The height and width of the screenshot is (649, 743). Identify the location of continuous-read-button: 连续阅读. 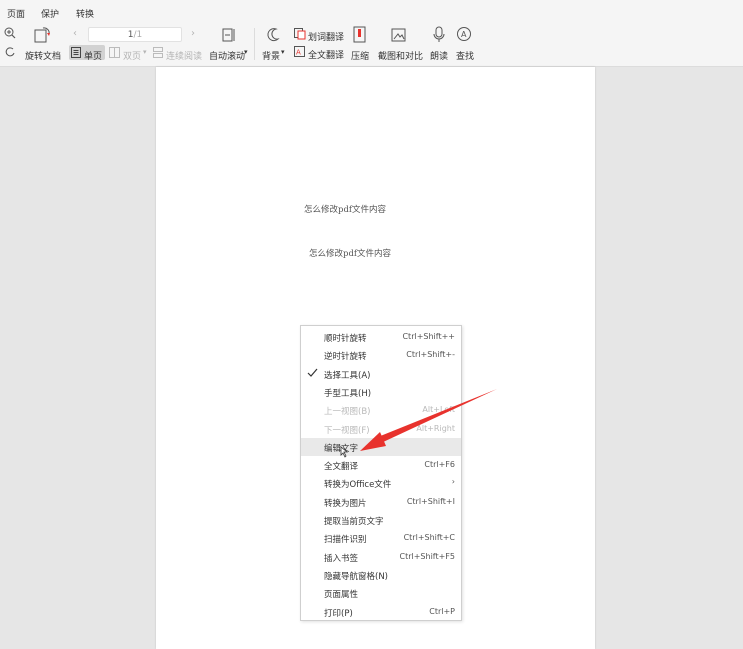
(184, 55).